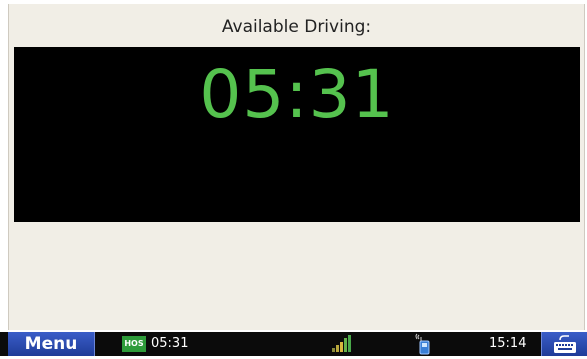  I want to click on keyboard-icon, so click(565, 344).